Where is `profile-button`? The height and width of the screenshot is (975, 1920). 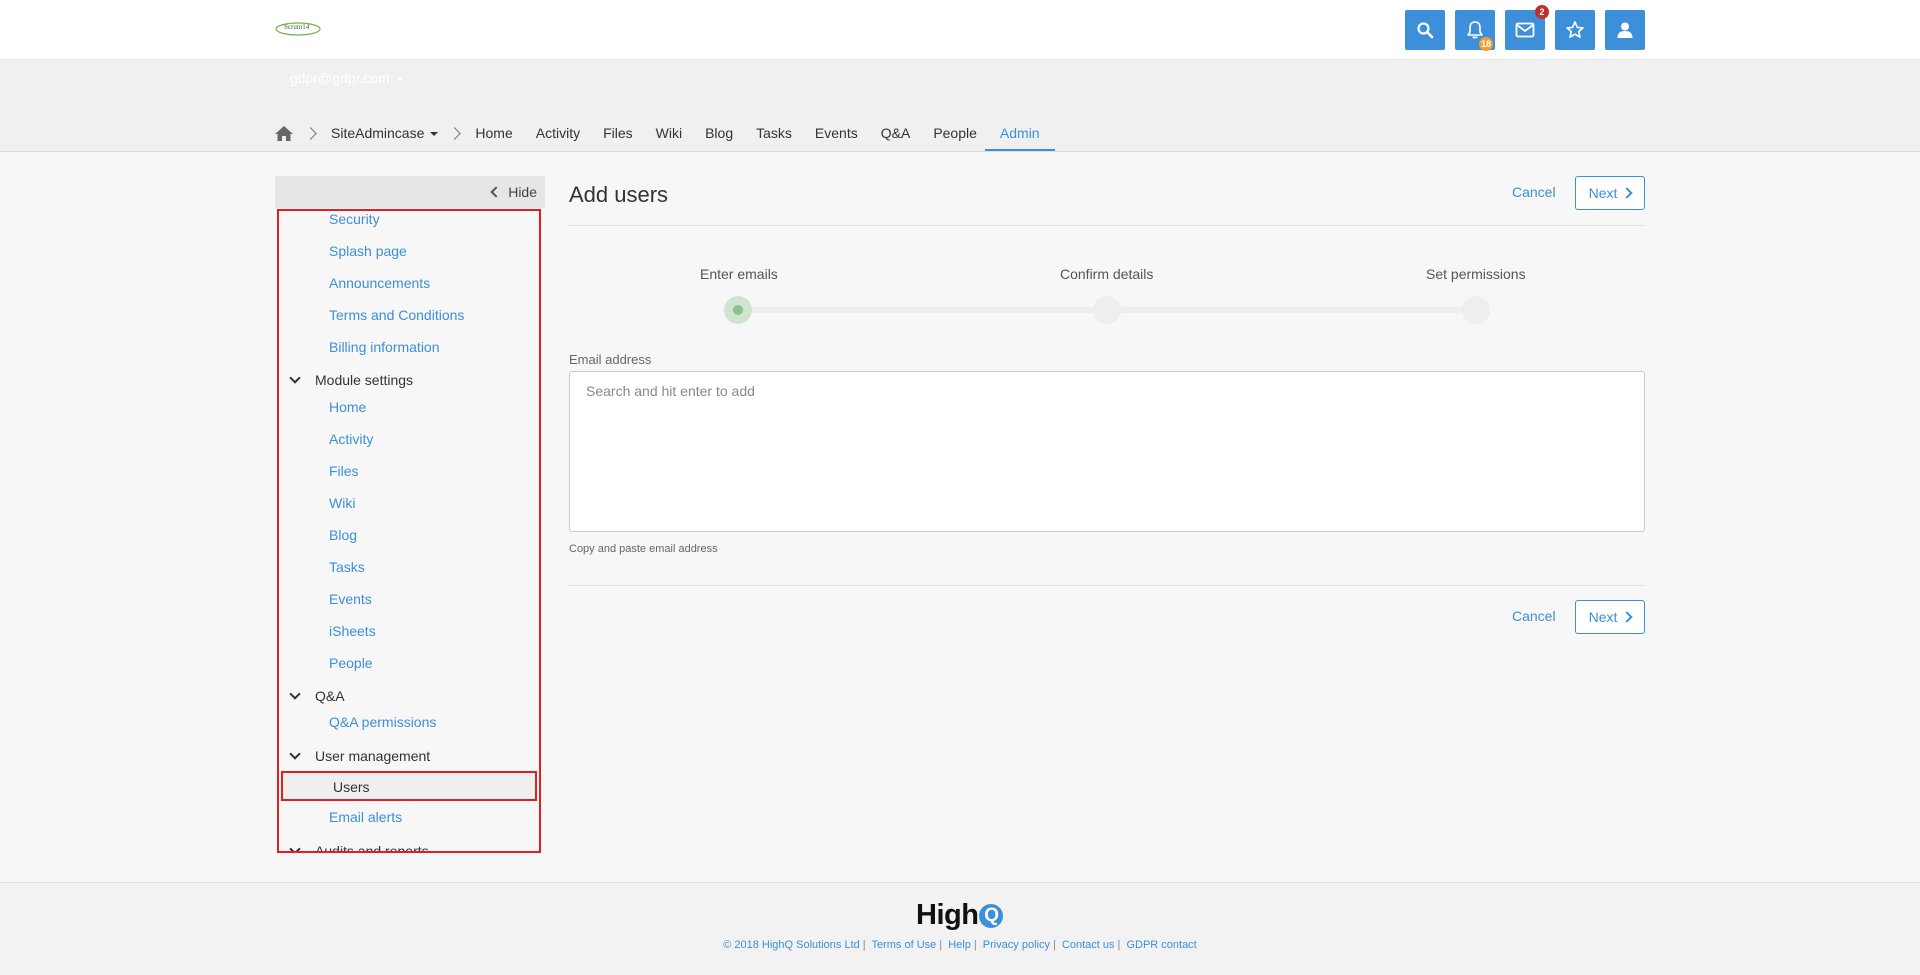 profile-button is located at coordinates (1625, 30).